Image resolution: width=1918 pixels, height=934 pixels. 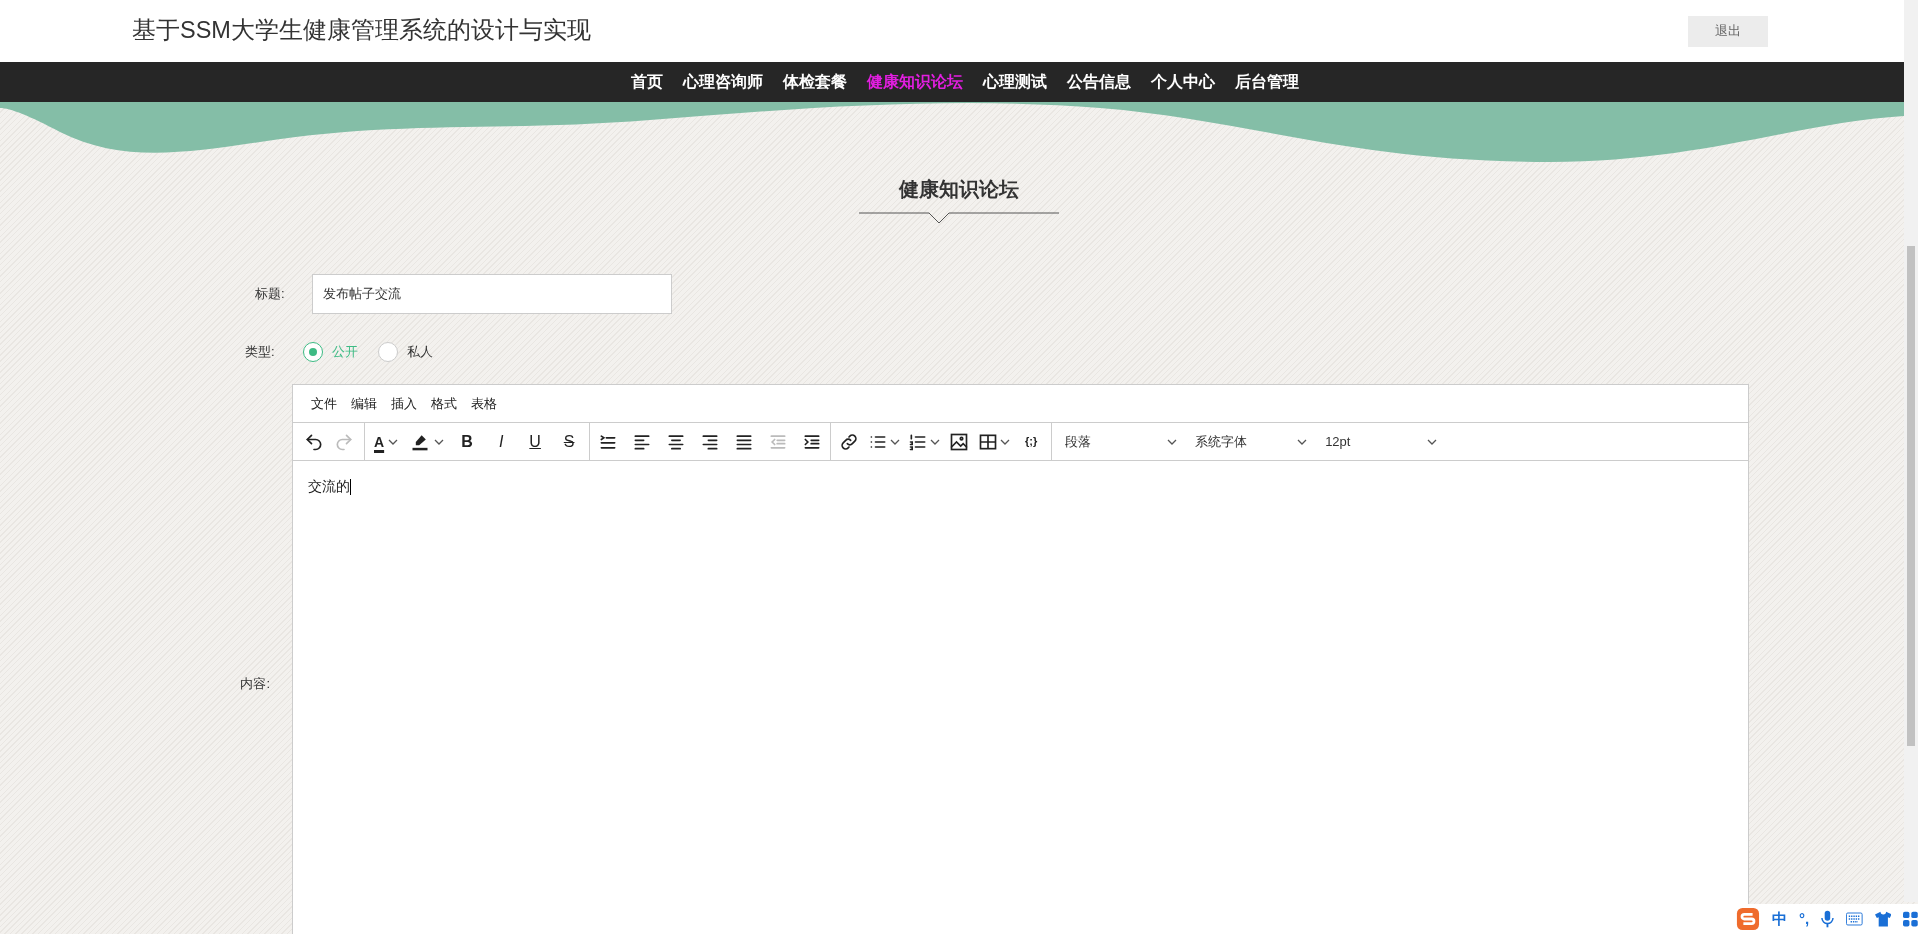 I want to click on field-label: 标题:, so click(x=270, y=294).